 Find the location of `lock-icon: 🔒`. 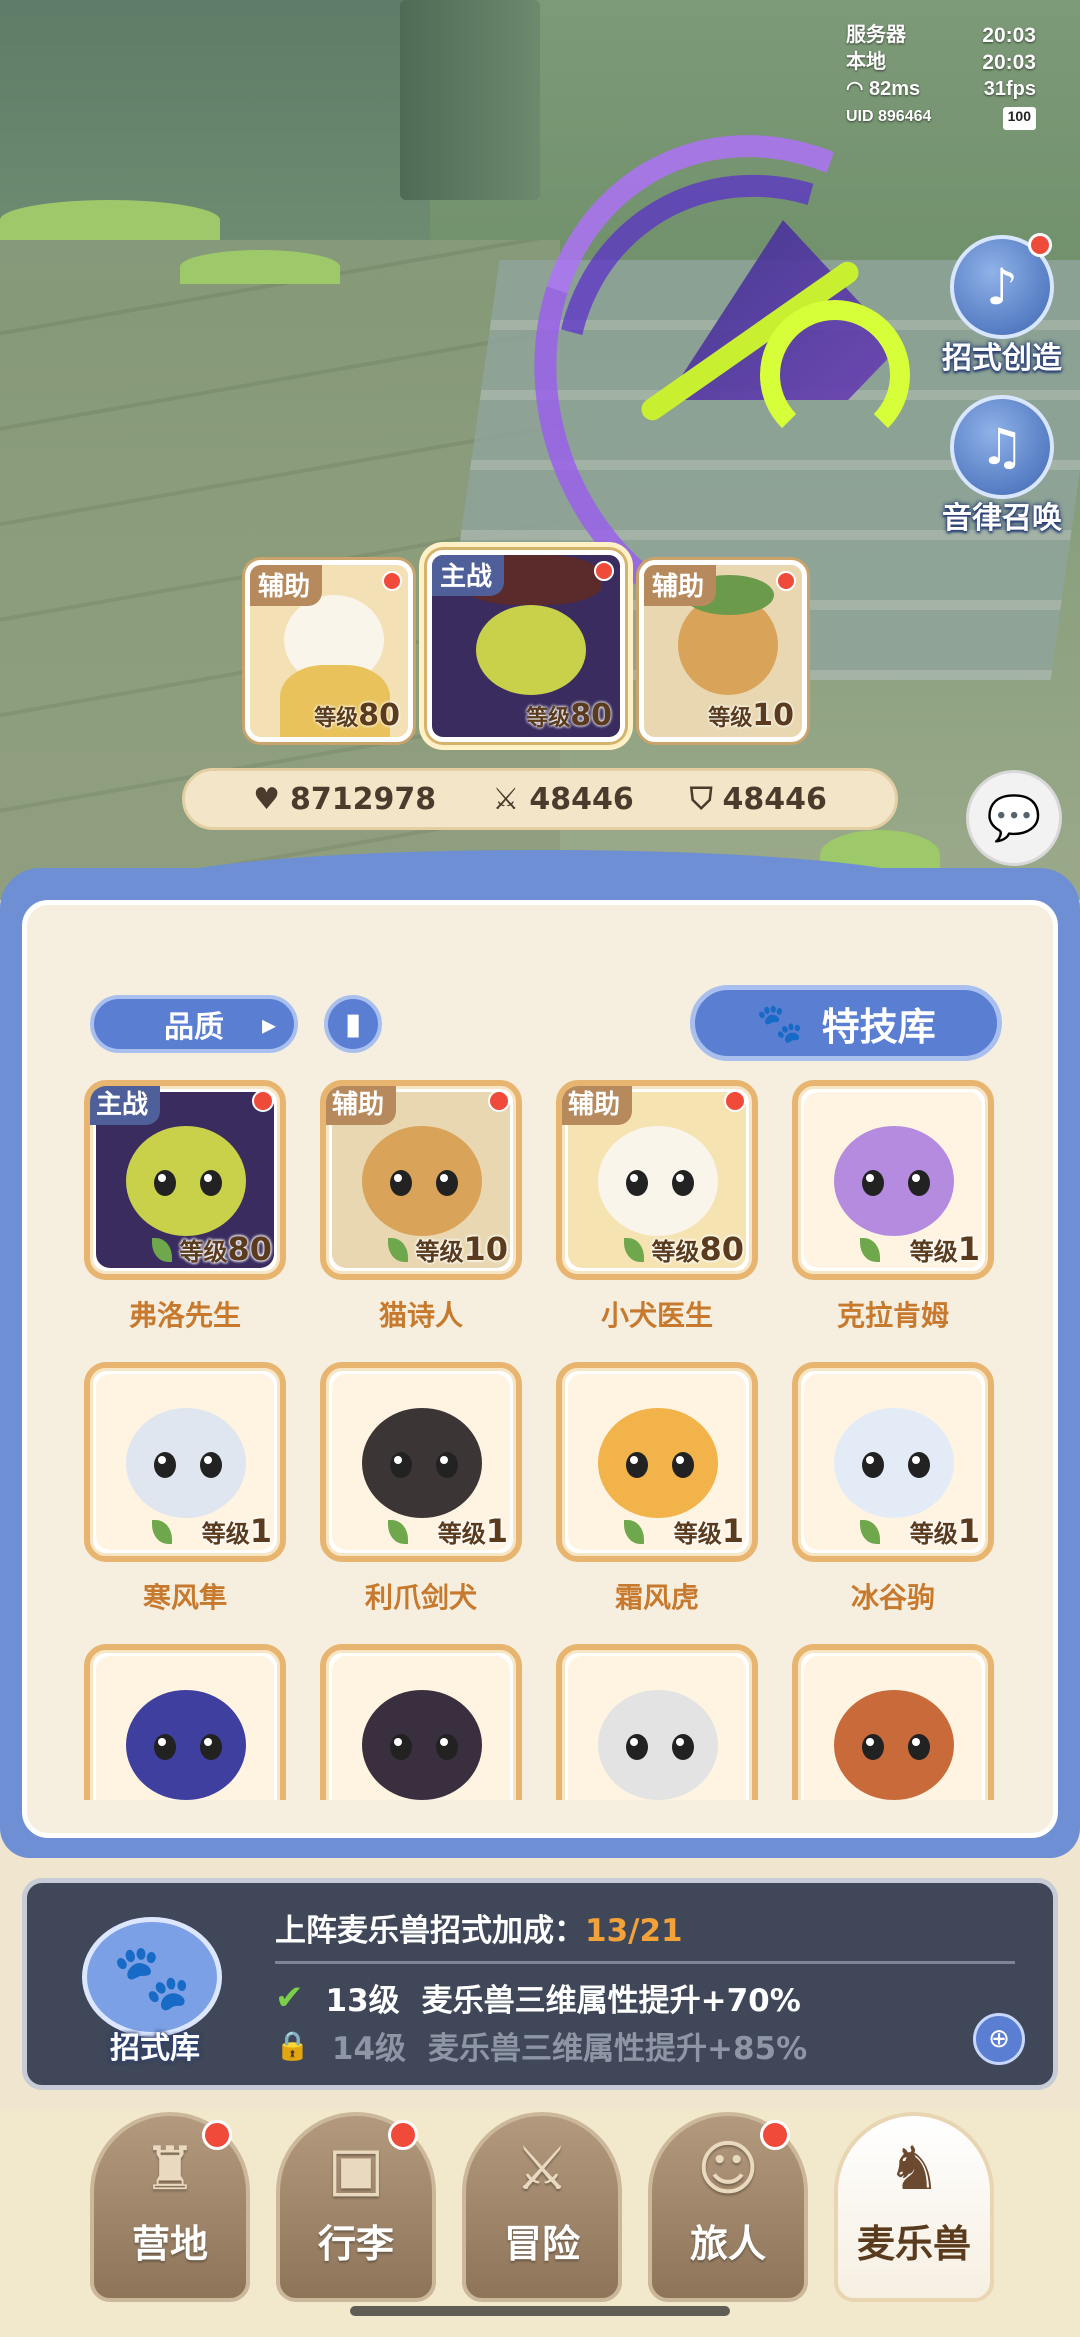

lock-icon: 🔒 is located at coordinates (292, 2045).